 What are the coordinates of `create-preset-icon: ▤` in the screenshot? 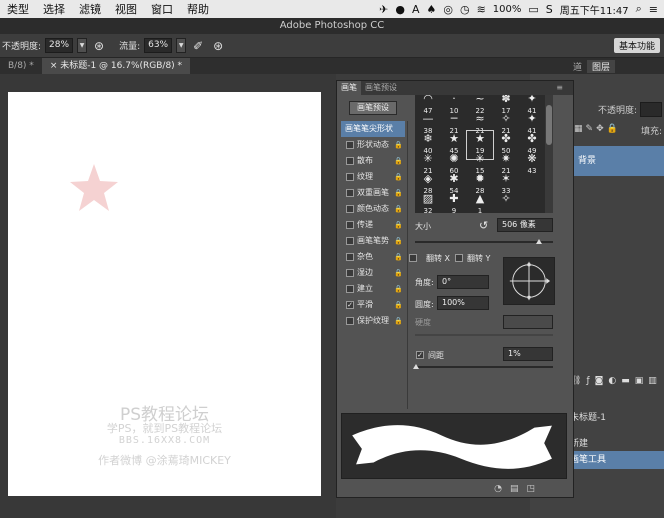 It's located at (518, 489).